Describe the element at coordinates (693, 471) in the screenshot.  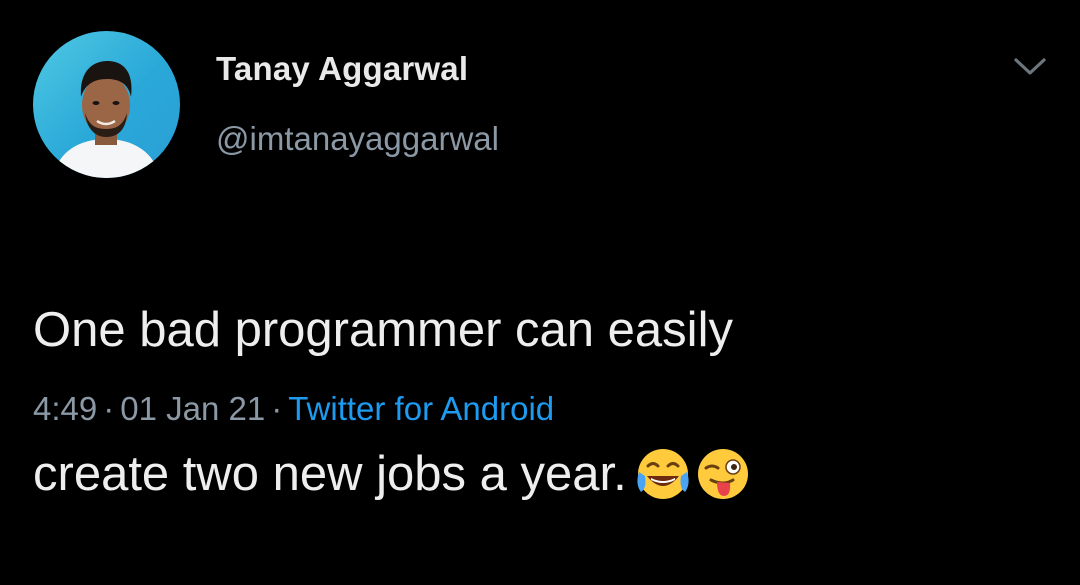
I see `emoji-group` at that location.